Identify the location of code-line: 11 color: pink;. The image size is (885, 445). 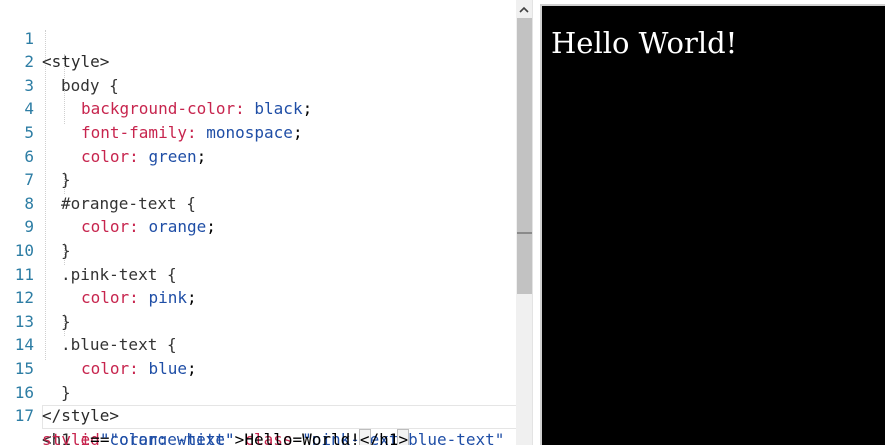
(258, 273).